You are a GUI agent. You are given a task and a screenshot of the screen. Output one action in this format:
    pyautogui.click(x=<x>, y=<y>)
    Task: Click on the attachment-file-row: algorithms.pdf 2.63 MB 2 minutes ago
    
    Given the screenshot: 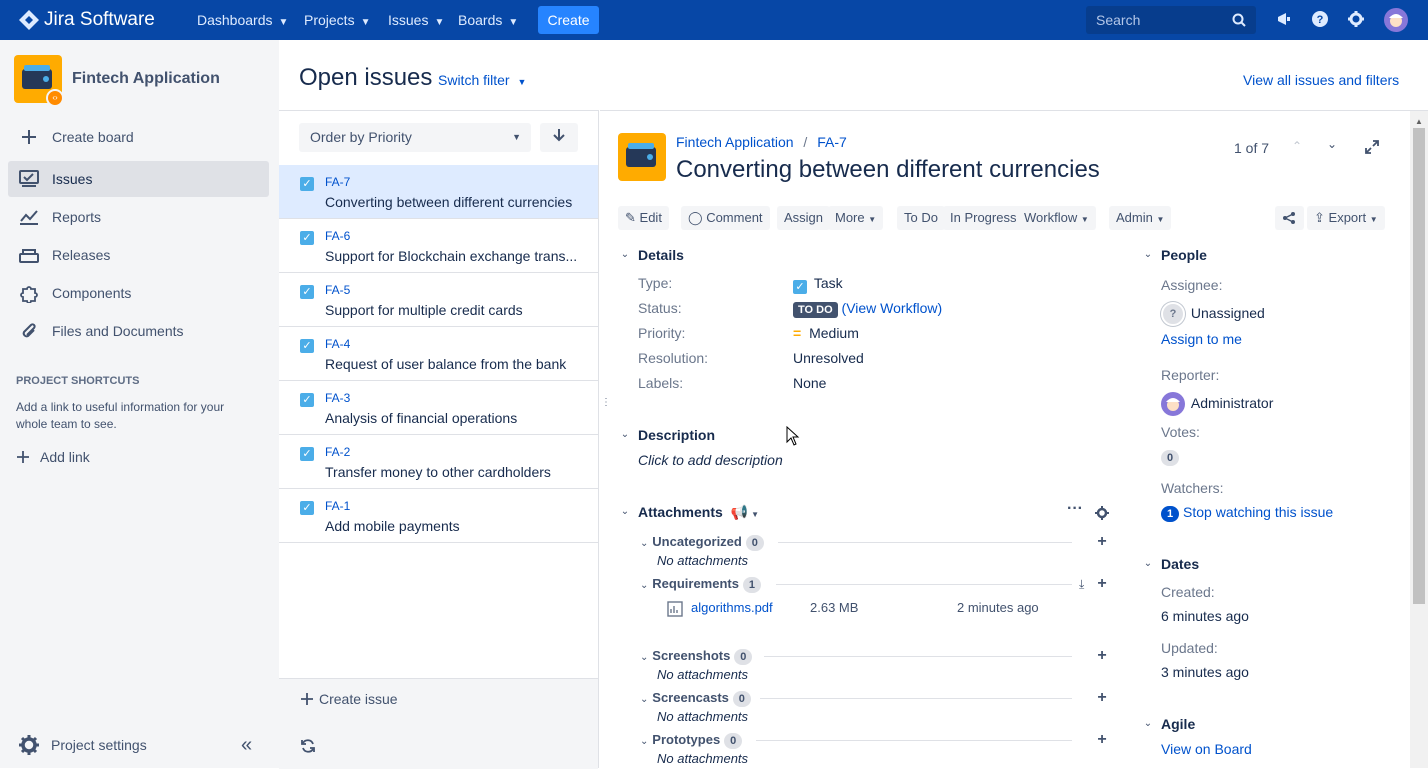 What is the action you would take?
    pyautogui.click(x=862, y=609)
    